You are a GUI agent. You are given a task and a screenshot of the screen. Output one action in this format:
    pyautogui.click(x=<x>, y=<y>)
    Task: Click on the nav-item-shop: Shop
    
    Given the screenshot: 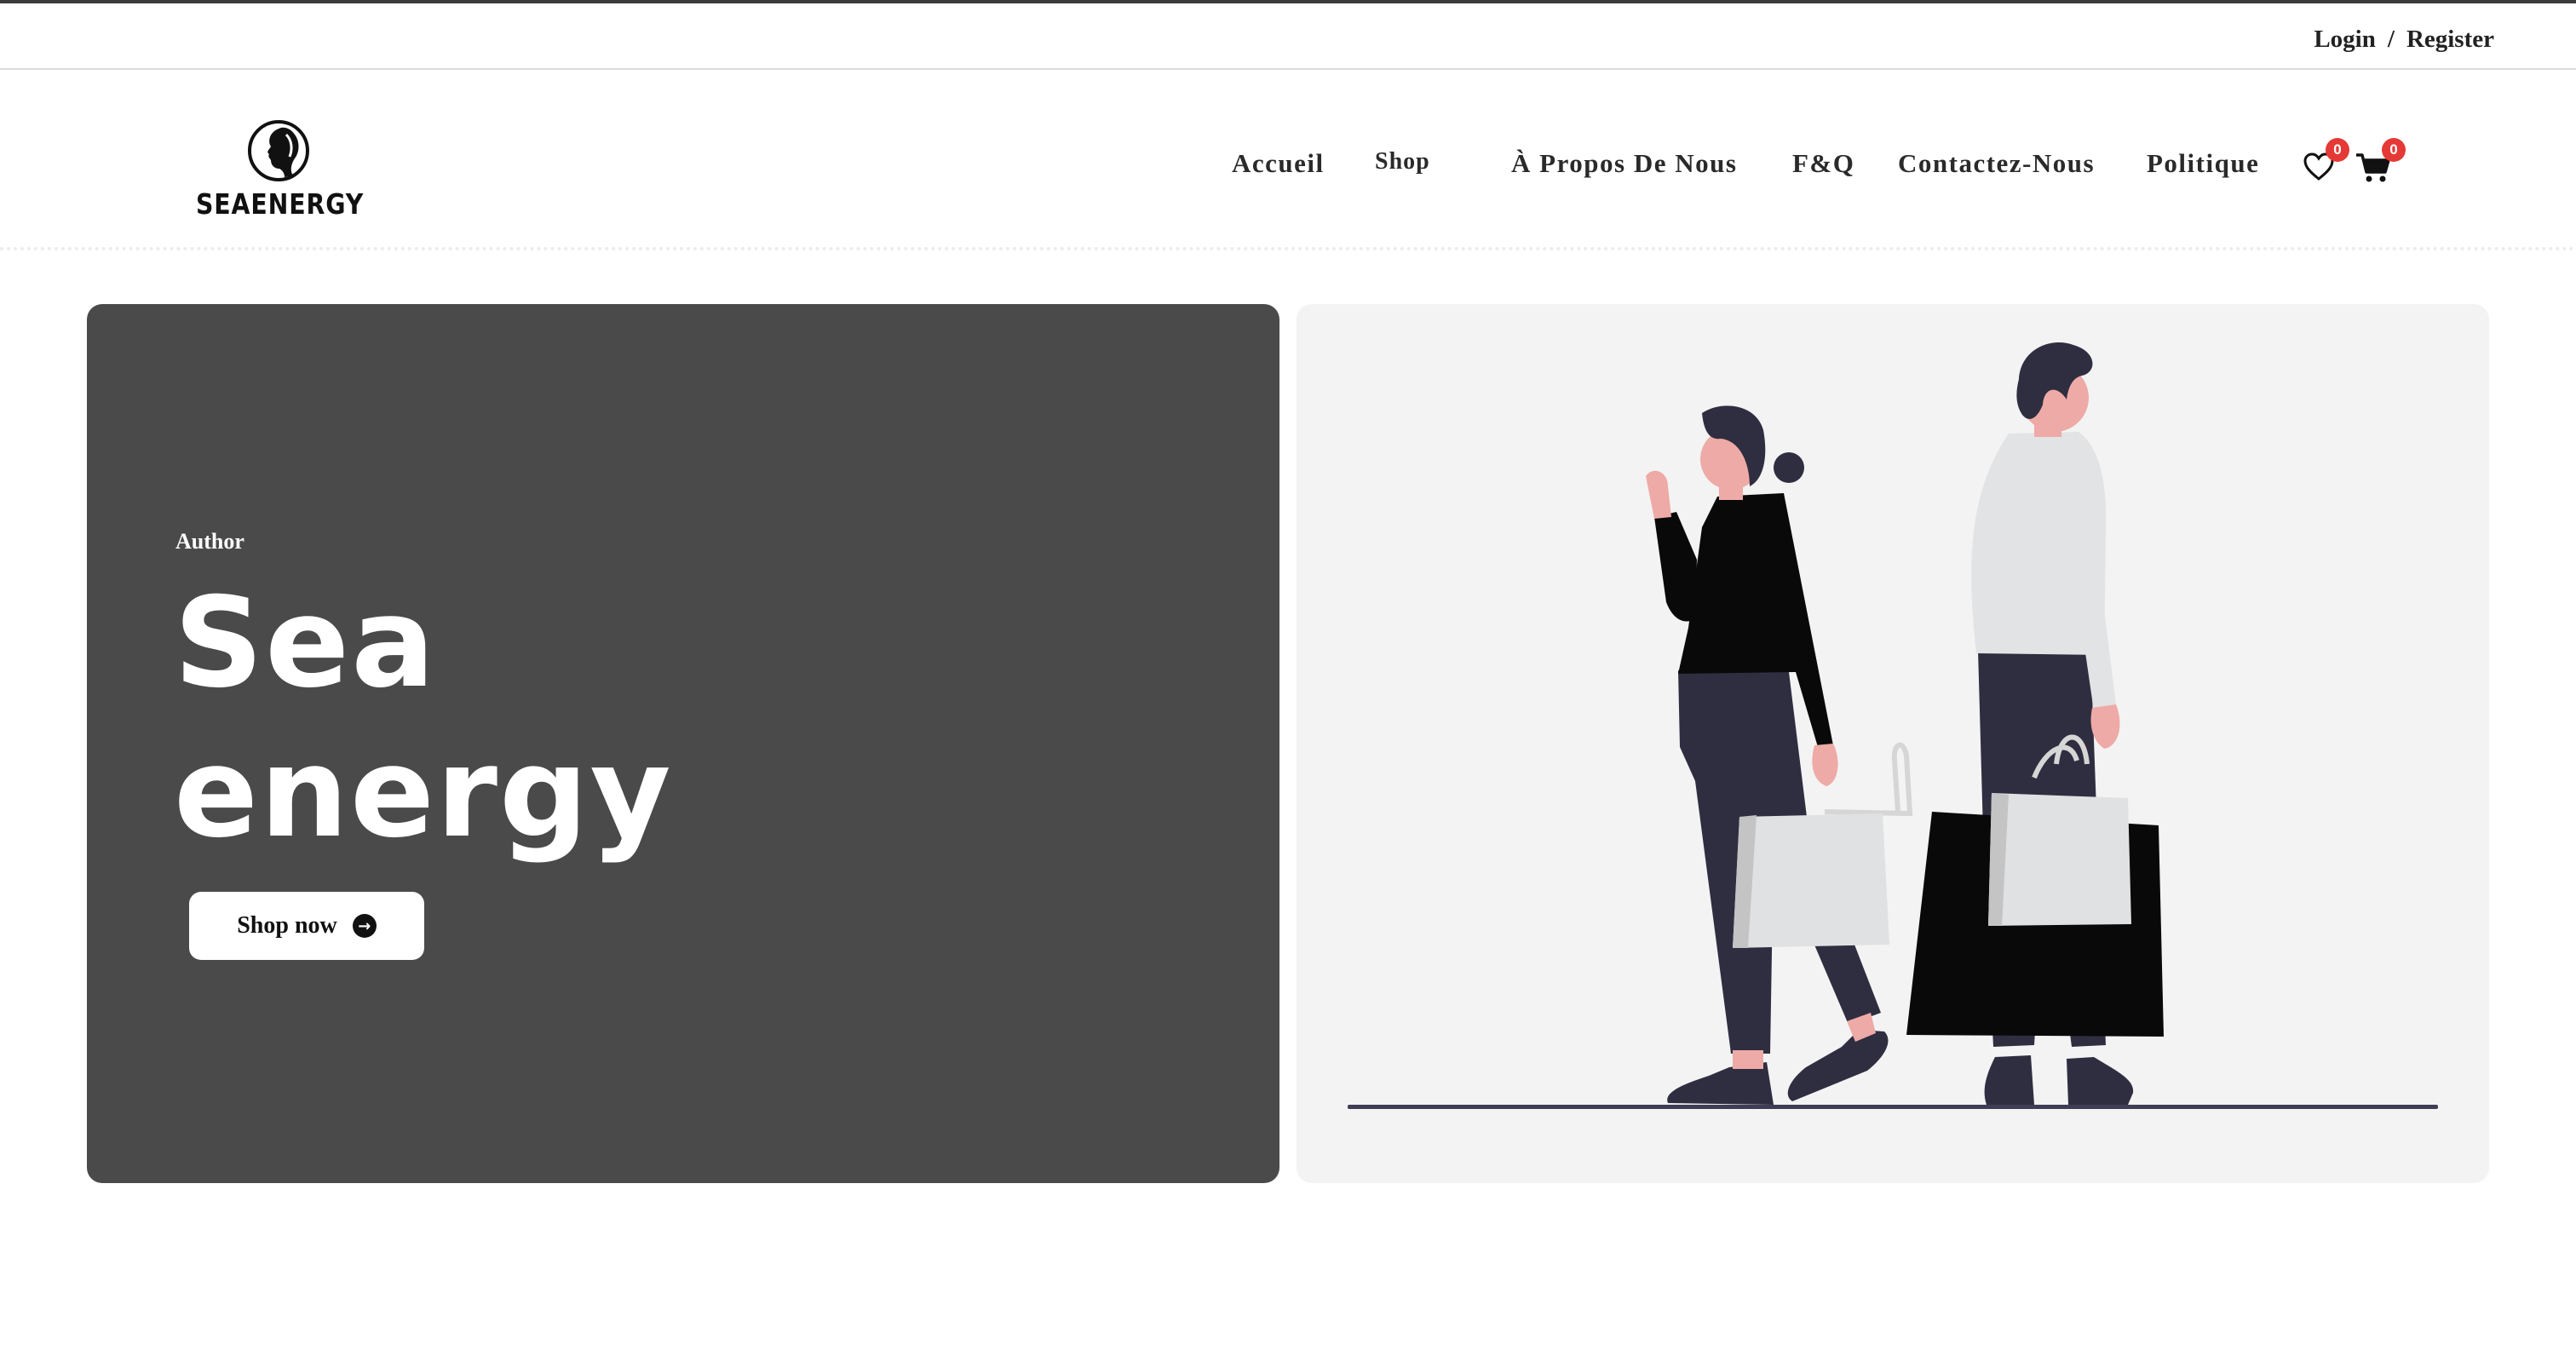 What is the action you would take?
    pyautogui.click(x=1403, y=161)
    